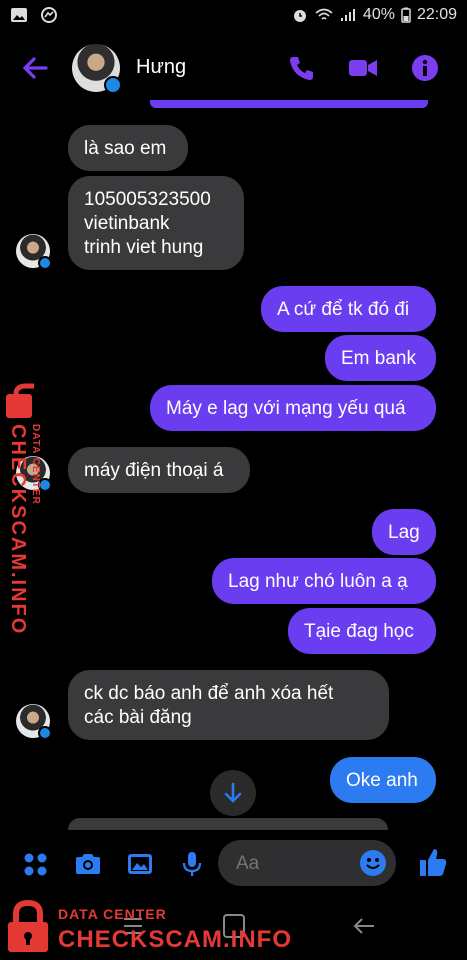  I want to click on message-incoming: là sao em, so click(128, 148).